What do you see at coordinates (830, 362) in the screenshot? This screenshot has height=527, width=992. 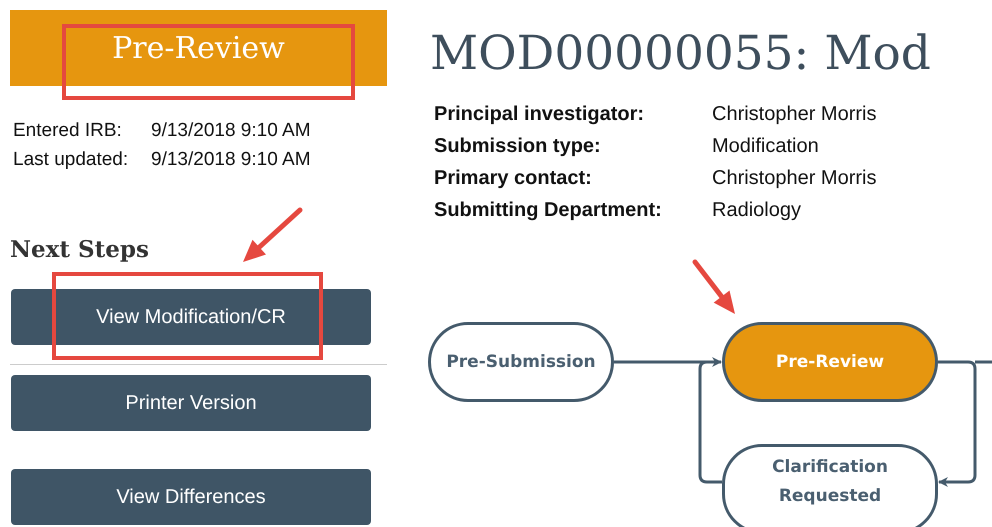 I see `workflow-state: Pre-Review` at bounding box center [830, 362].